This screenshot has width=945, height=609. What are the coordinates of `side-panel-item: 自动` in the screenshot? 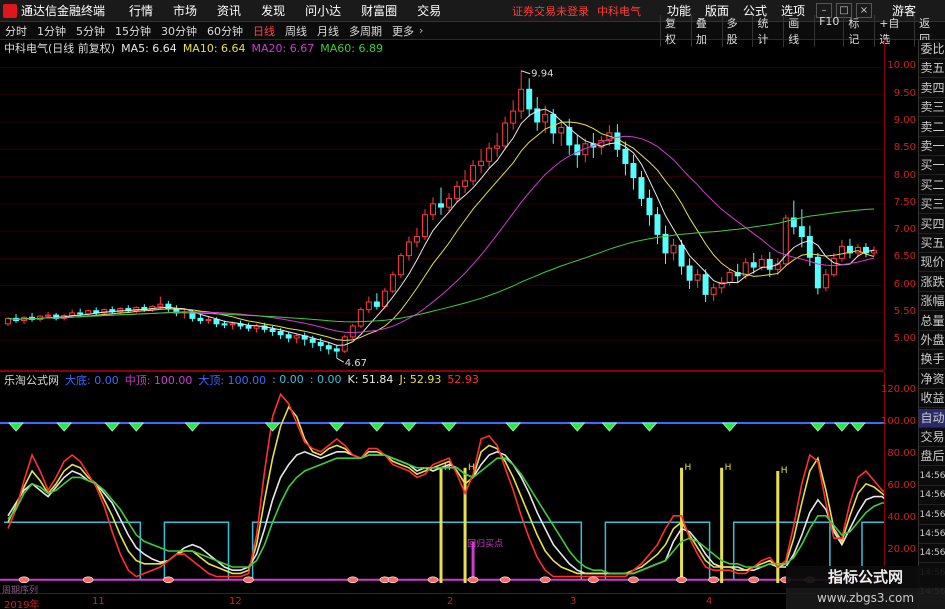 It's located at (932, 418).